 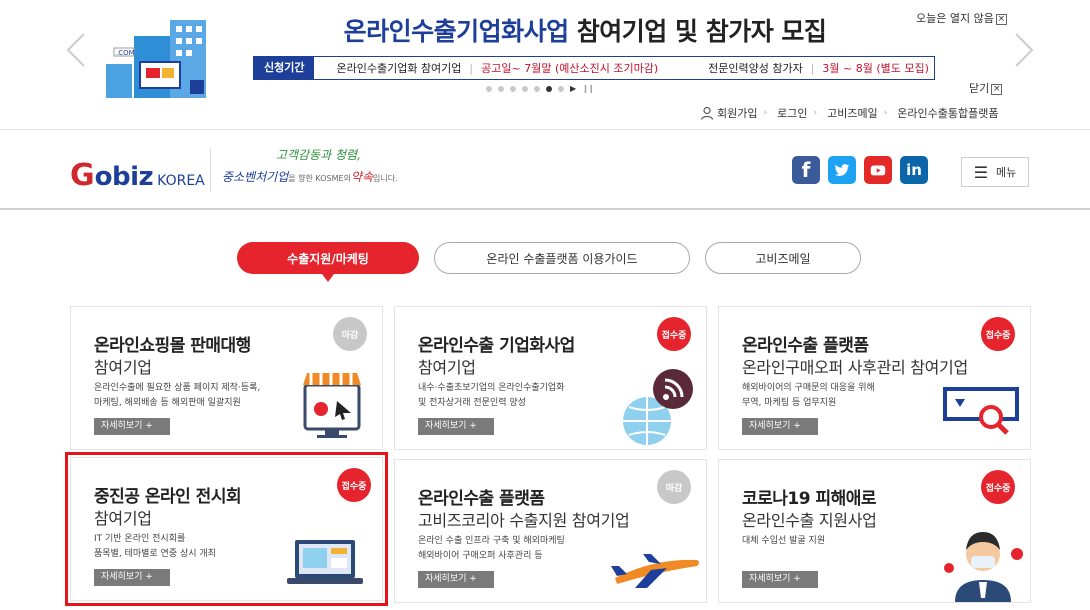 I want to click on period-item2-date: 3월 ~ 8월 (별도 모집), so click(x=875, y=68).